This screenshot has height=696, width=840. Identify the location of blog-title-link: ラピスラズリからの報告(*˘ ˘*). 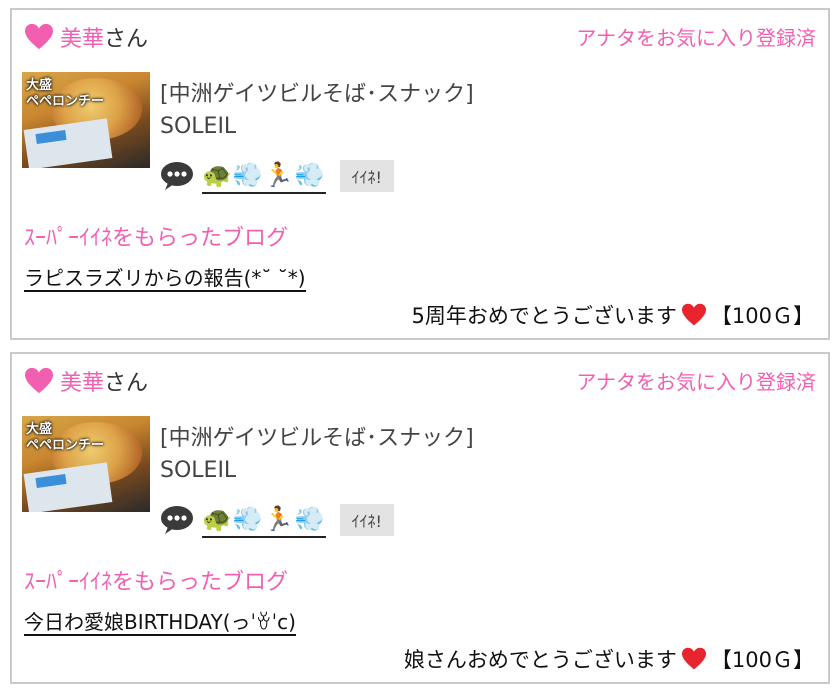
(165, 279).